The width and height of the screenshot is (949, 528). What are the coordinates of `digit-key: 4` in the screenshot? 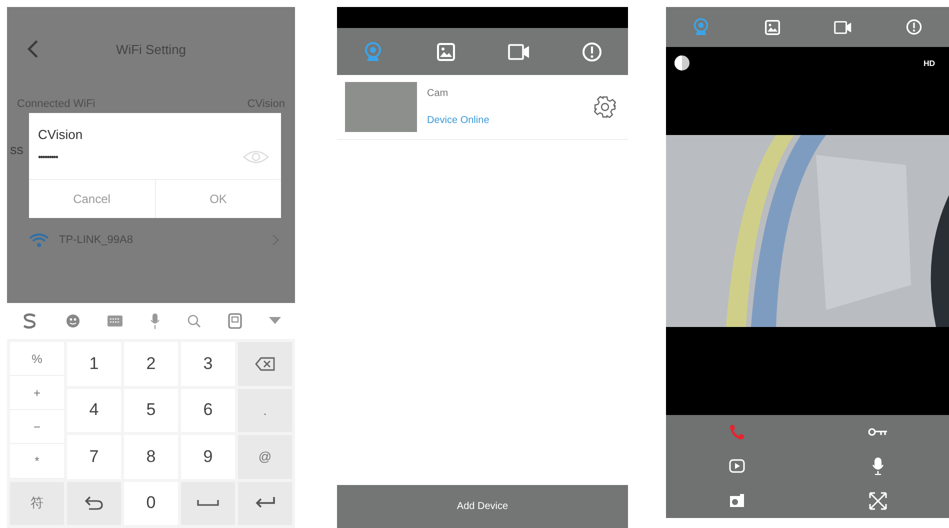 It's located at (94, 410).